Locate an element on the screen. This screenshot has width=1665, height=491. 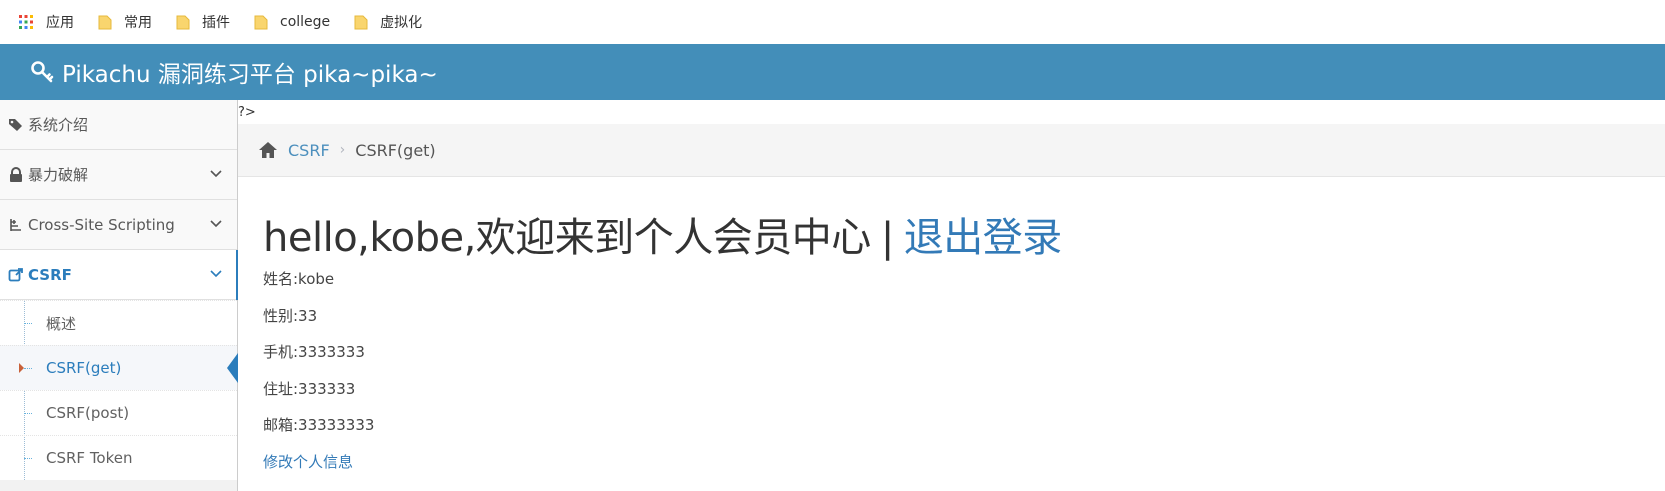
submenu-item-label: CSRF Token is located at coordinates (89, 458).